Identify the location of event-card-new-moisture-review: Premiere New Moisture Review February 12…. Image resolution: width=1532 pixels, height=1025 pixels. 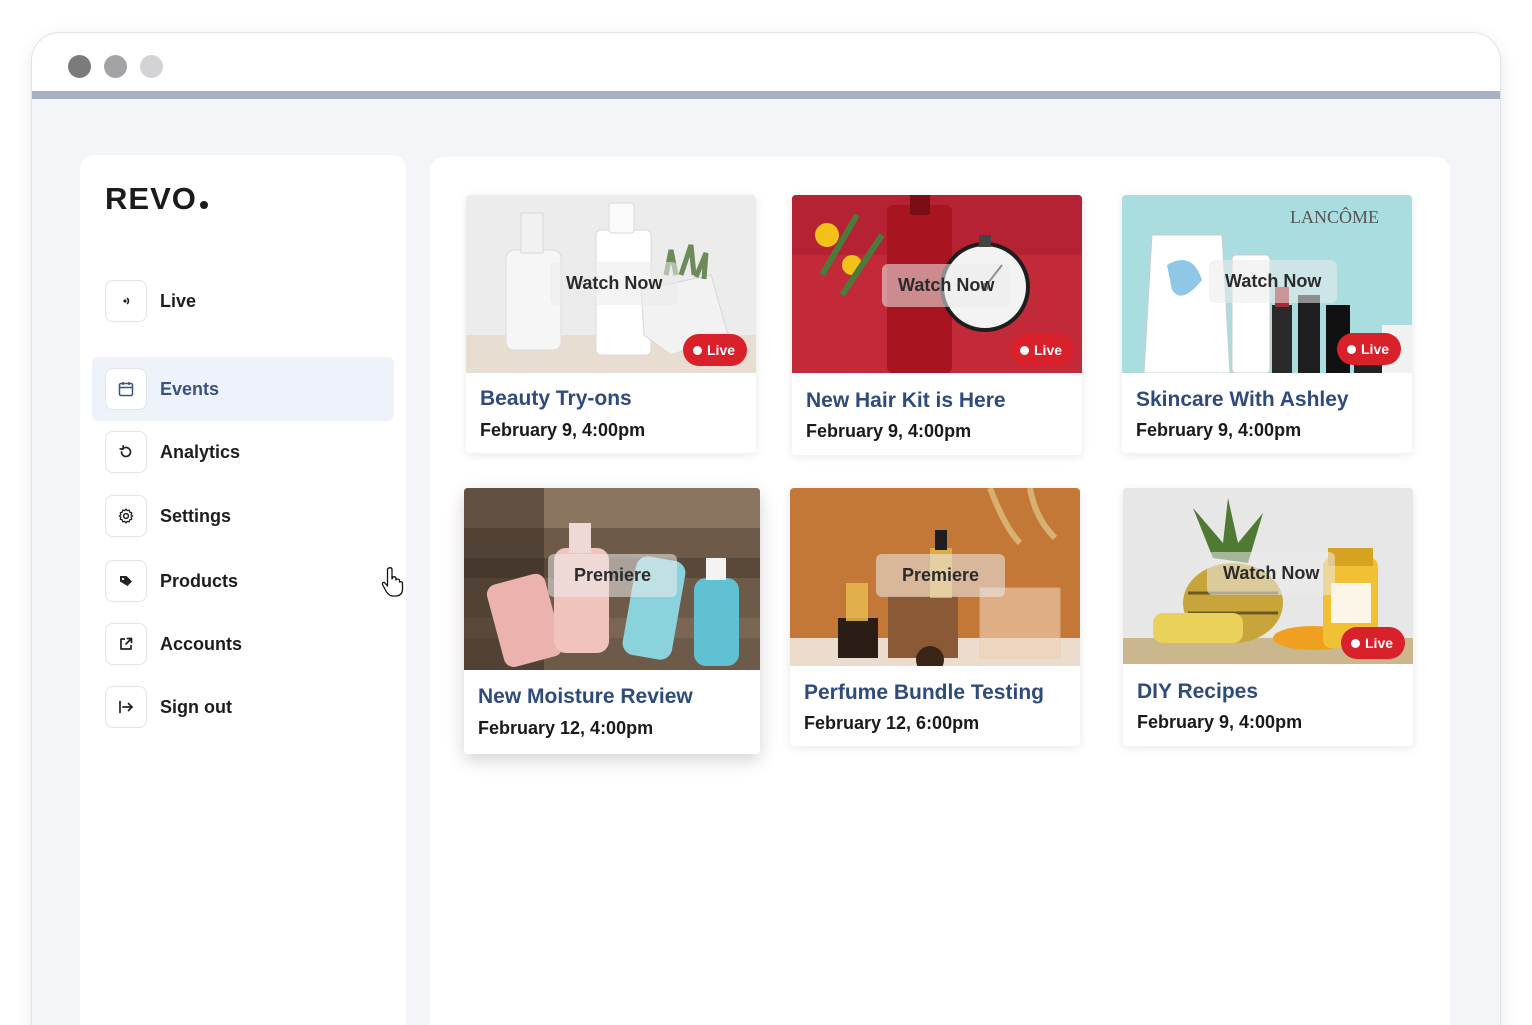
(612, 621).